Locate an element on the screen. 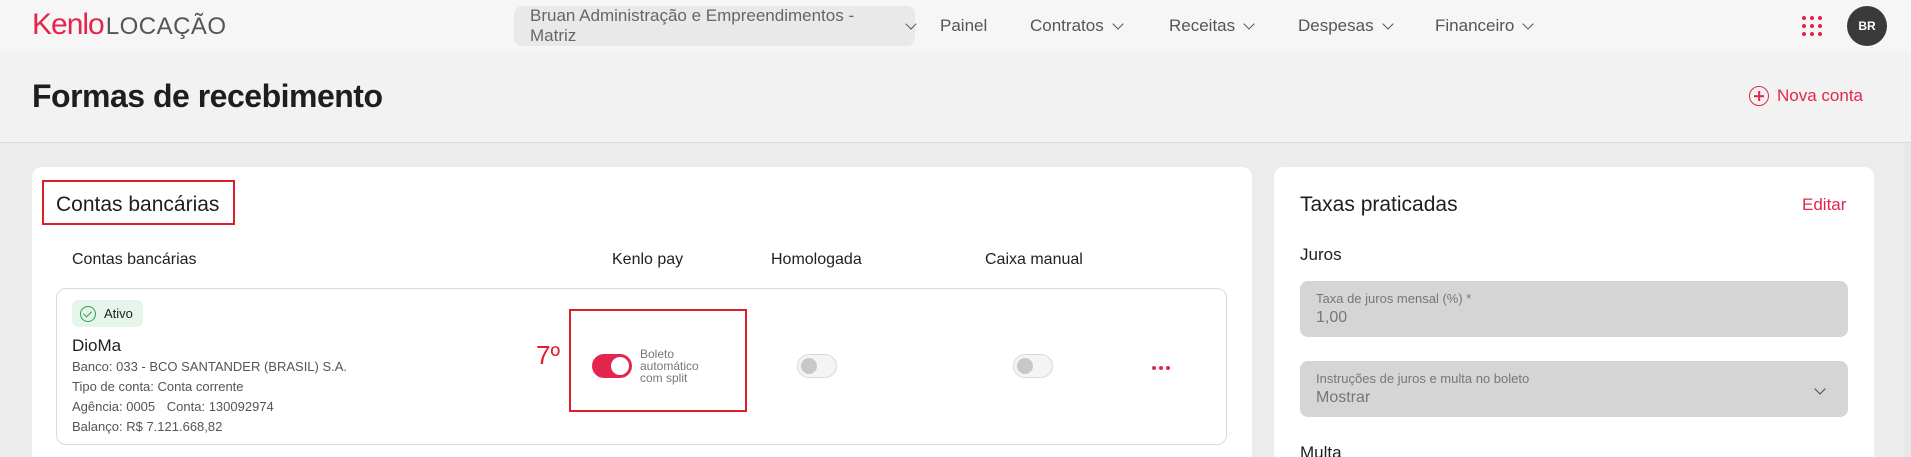  more-options-icon is located at coordinates (1161, 368).